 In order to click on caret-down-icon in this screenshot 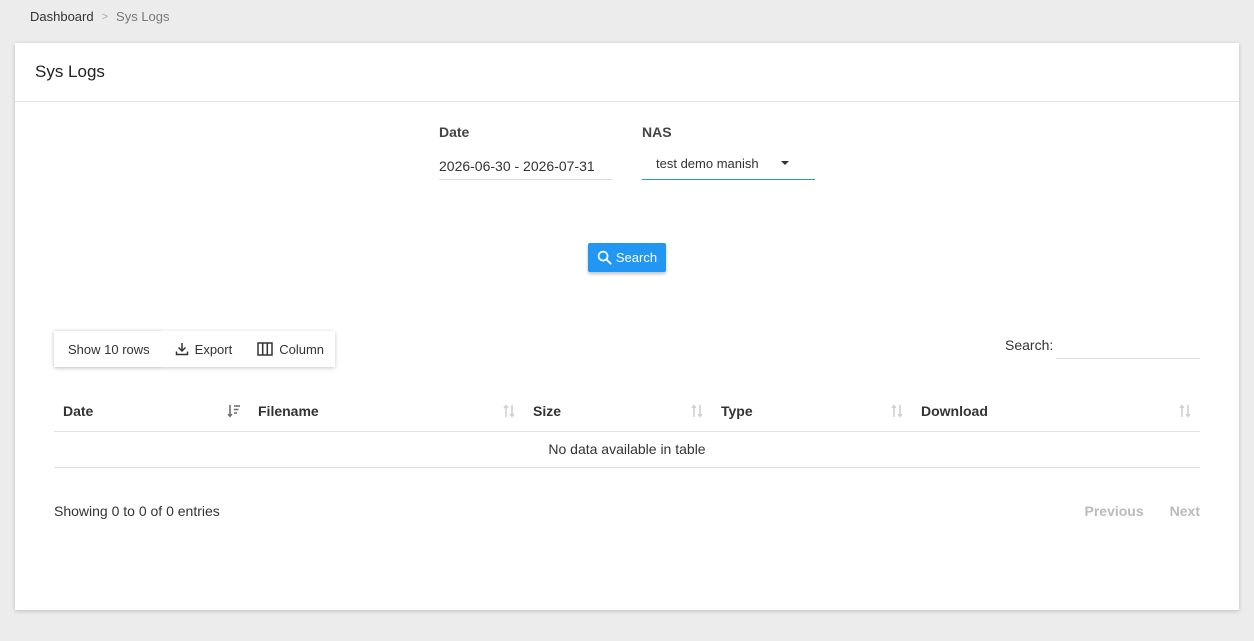, I will do `click(785, 163)`.